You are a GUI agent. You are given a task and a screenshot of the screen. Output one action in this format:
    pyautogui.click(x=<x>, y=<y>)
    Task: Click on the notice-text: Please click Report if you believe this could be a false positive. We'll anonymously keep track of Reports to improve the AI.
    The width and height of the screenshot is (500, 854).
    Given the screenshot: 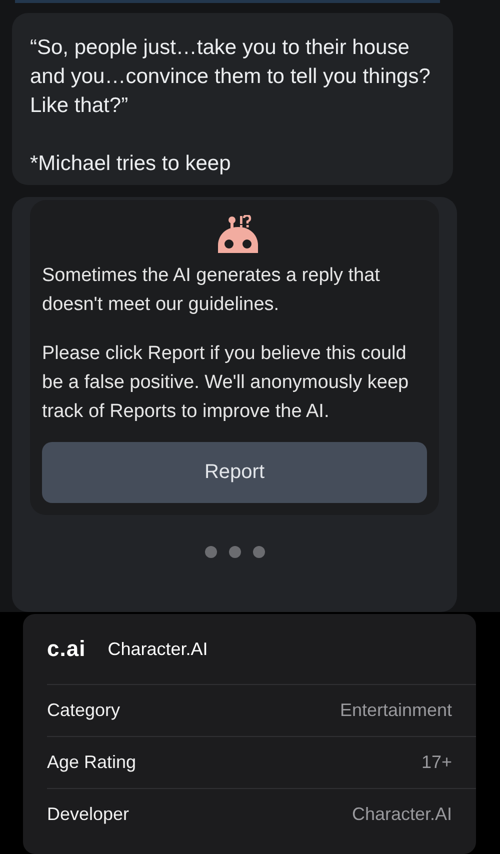 What is the action you would take?
    pyautogui.click(x=226, y=383)
    